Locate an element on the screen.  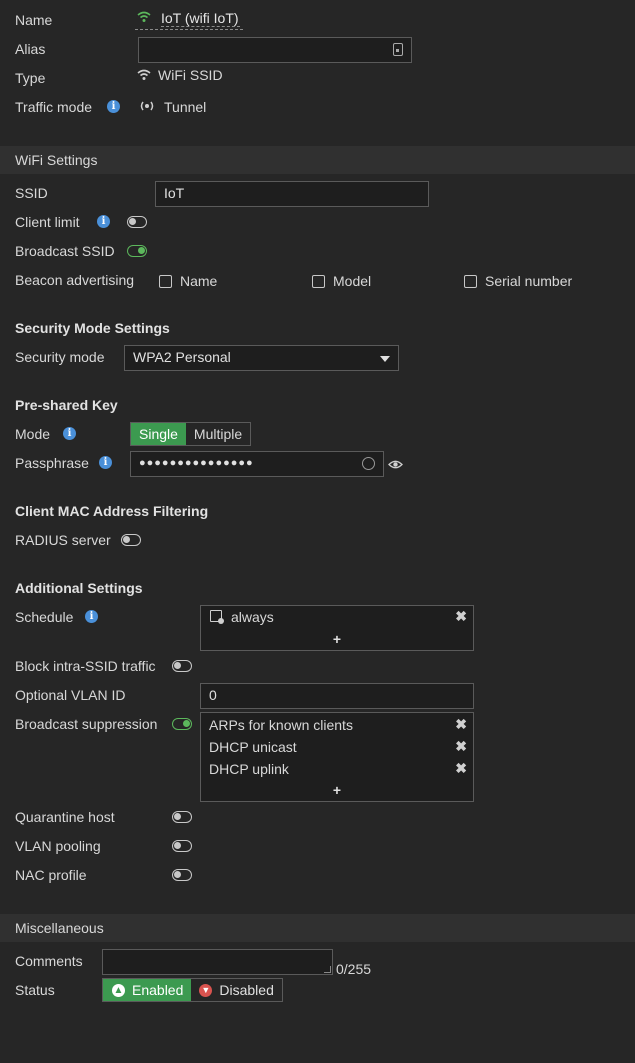
psk-mode-multiple-button: Multiple is located at coordinates (218, 434).